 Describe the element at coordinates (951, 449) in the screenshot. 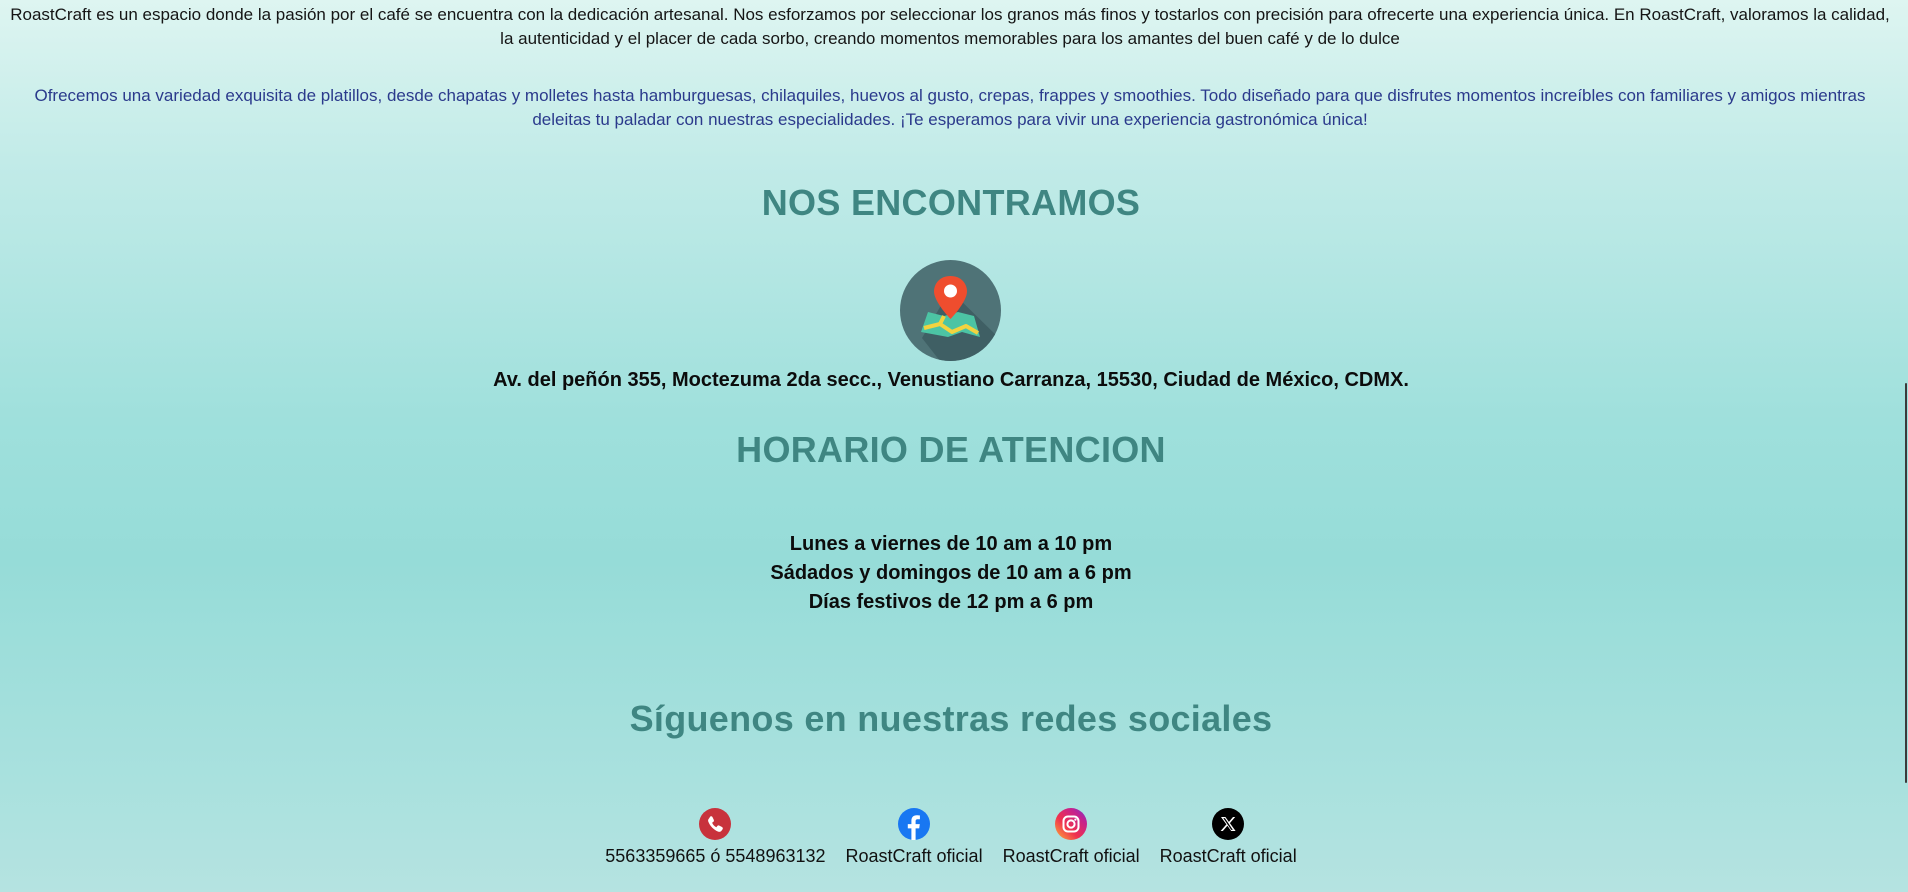

I see `hours-title: HORARIO DE ATENCION` at that location.